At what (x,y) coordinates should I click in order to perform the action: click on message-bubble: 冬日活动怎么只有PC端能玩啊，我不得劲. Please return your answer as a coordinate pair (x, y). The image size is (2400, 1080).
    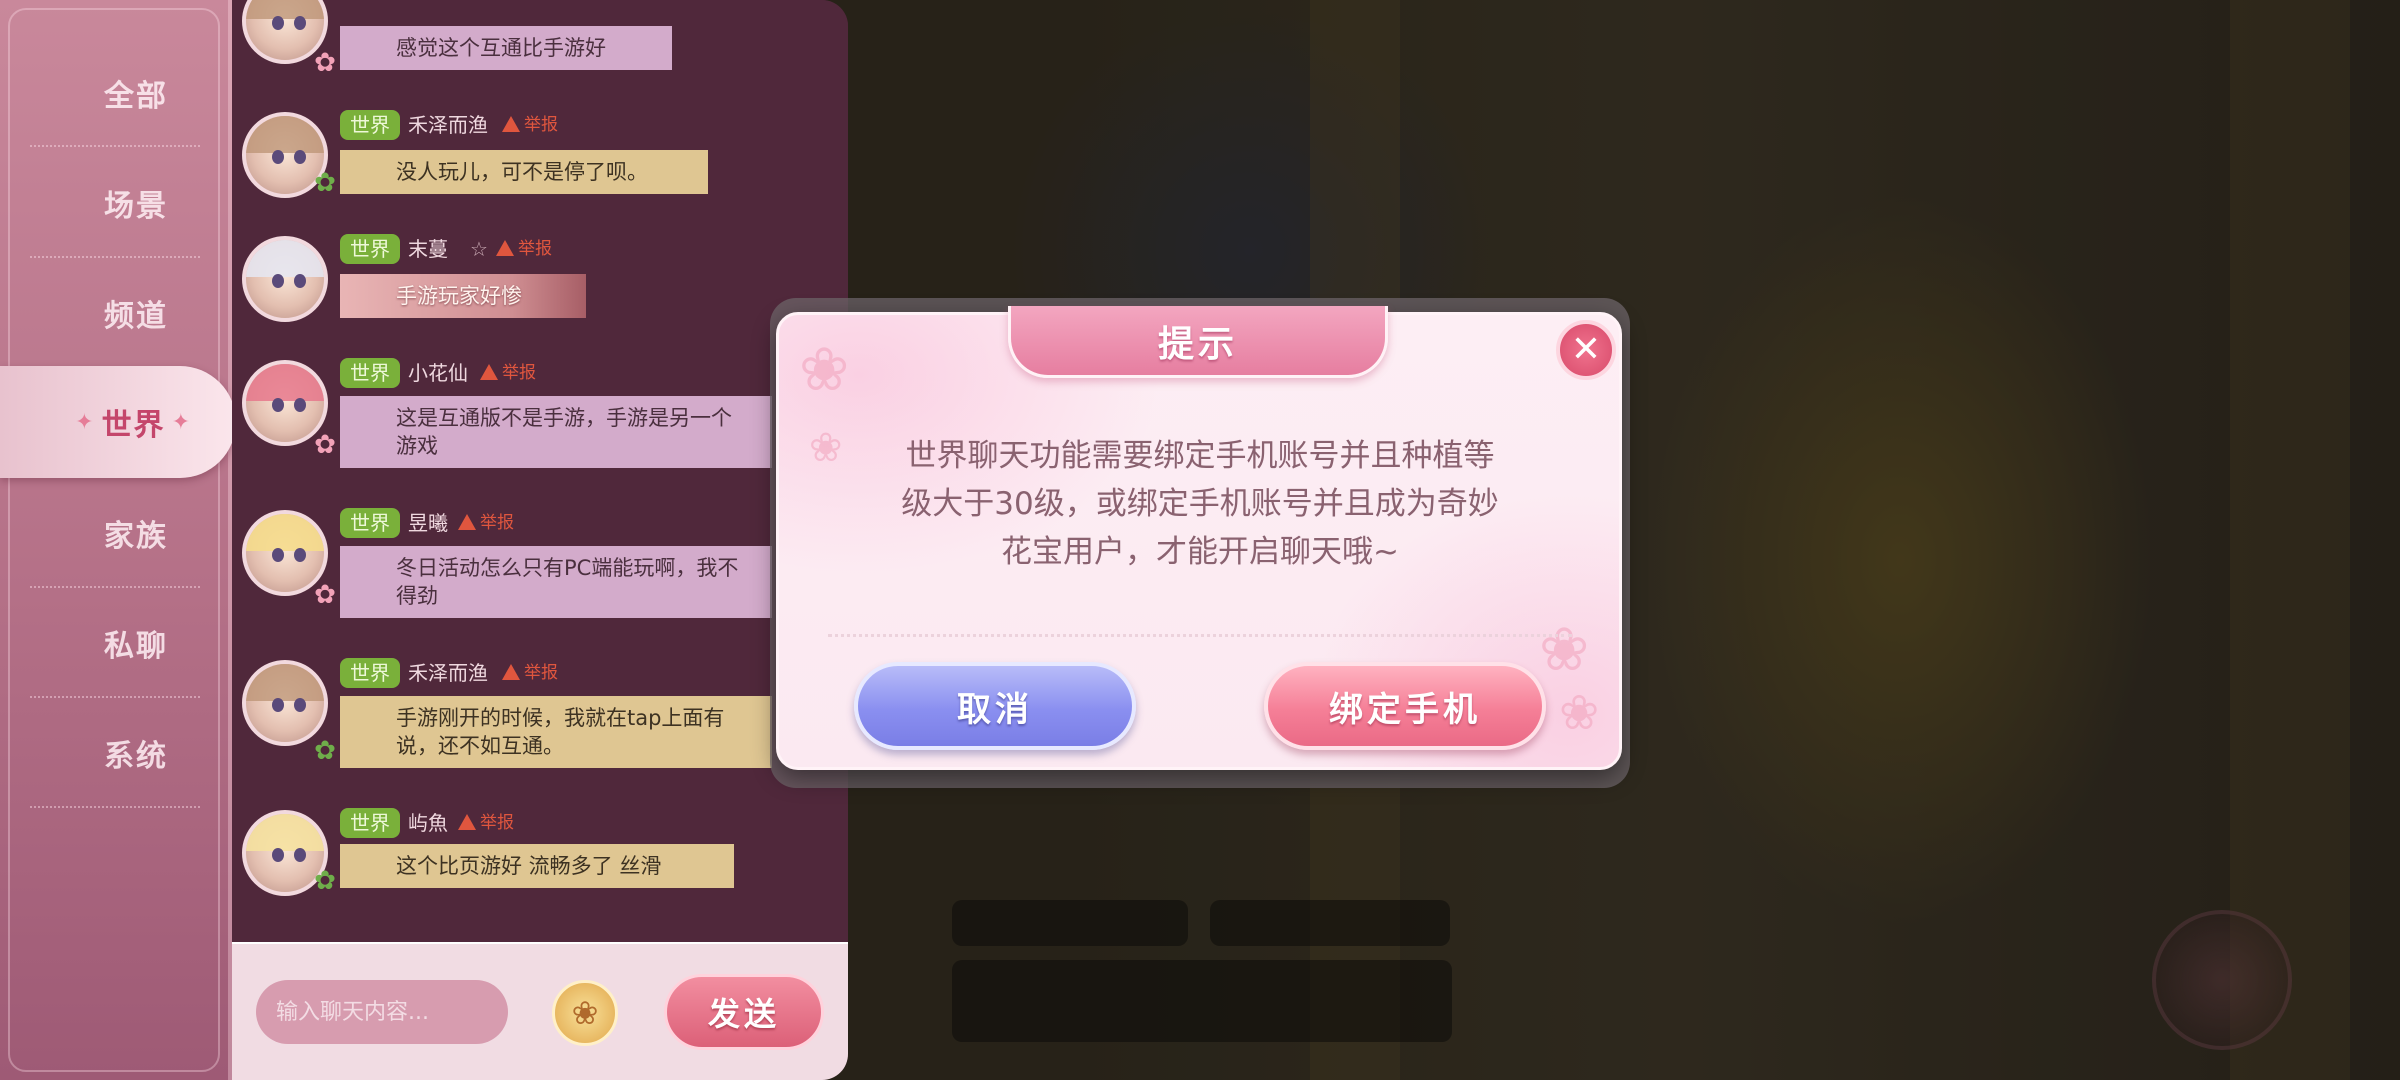
    Looking at the image, I should click on (556, 582).